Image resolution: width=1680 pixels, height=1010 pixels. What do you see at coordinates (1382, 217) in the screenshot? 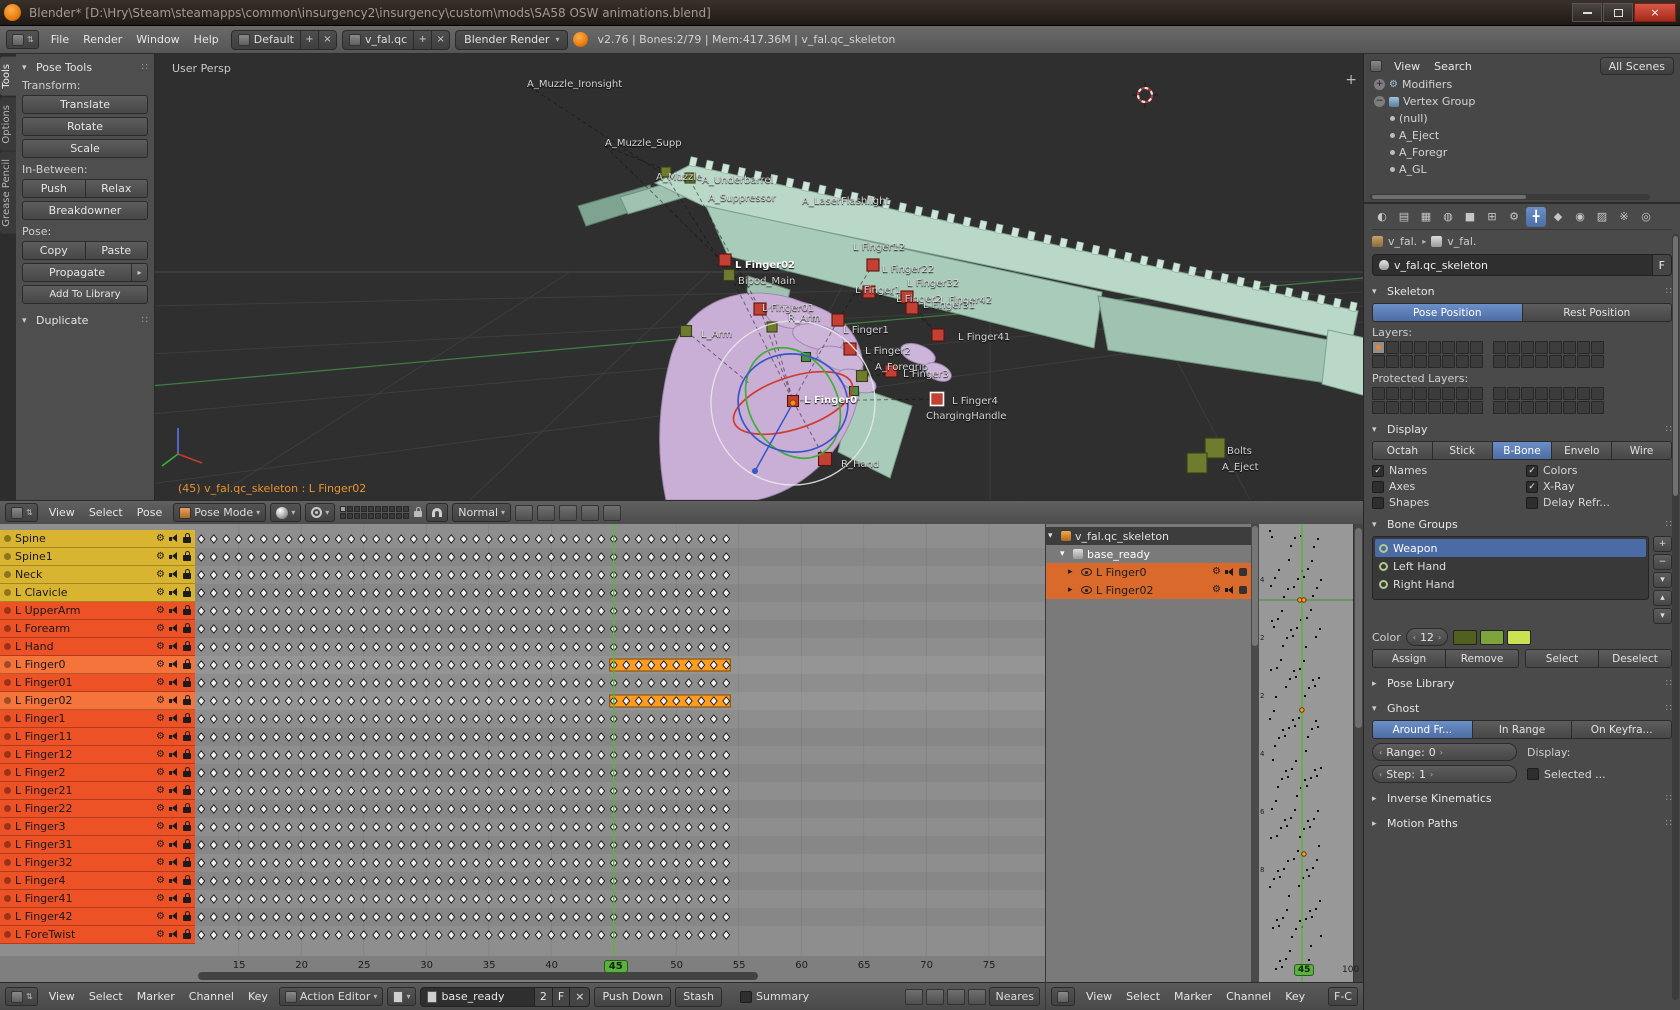
I see `properties-tab-render: ◐` at bounding box center [1382, 217].